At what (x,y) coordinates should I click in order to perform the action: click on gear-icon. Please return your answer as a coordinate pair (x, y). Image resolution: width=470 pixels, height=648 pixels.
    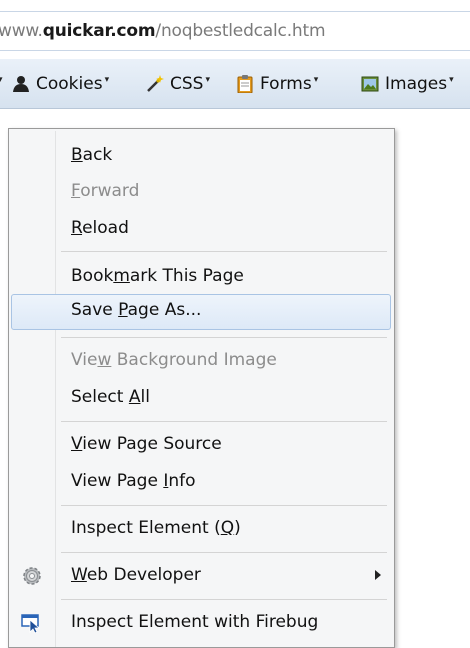
    Looking at the image, I should click on (32, 576).